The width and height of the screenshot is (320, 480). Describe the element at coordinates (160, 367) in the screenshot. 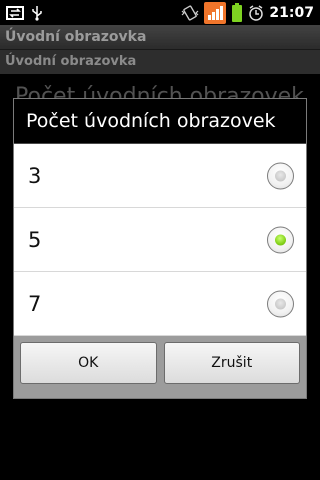

I see `dialog-button-bar: OK Zrušit` at that location.